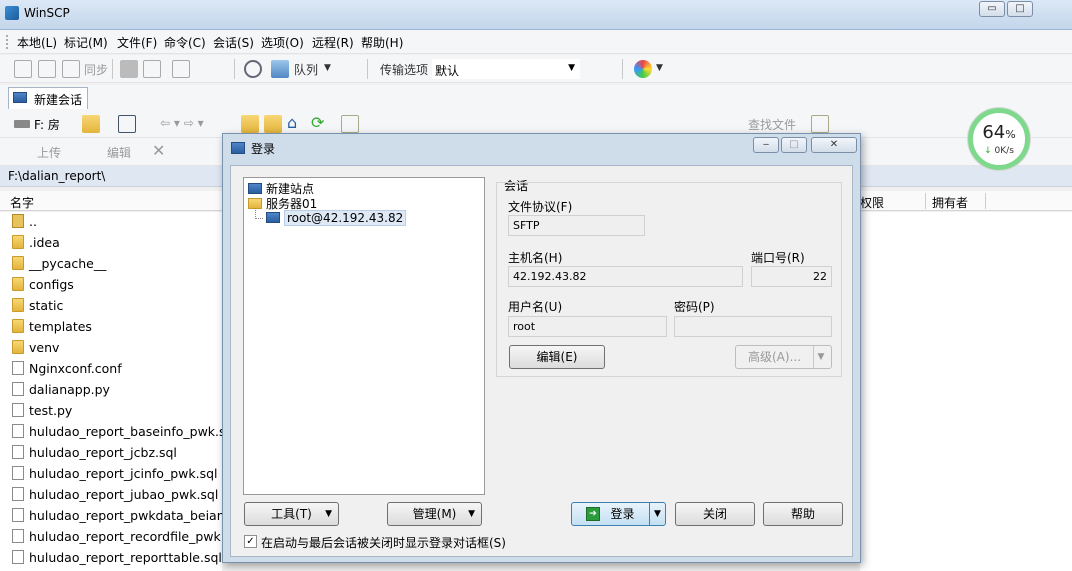 The image size is (1072, 571). Describe the element at coordinates (820, 124) in the screenshot. I see `remote-tree-icon` at that location.